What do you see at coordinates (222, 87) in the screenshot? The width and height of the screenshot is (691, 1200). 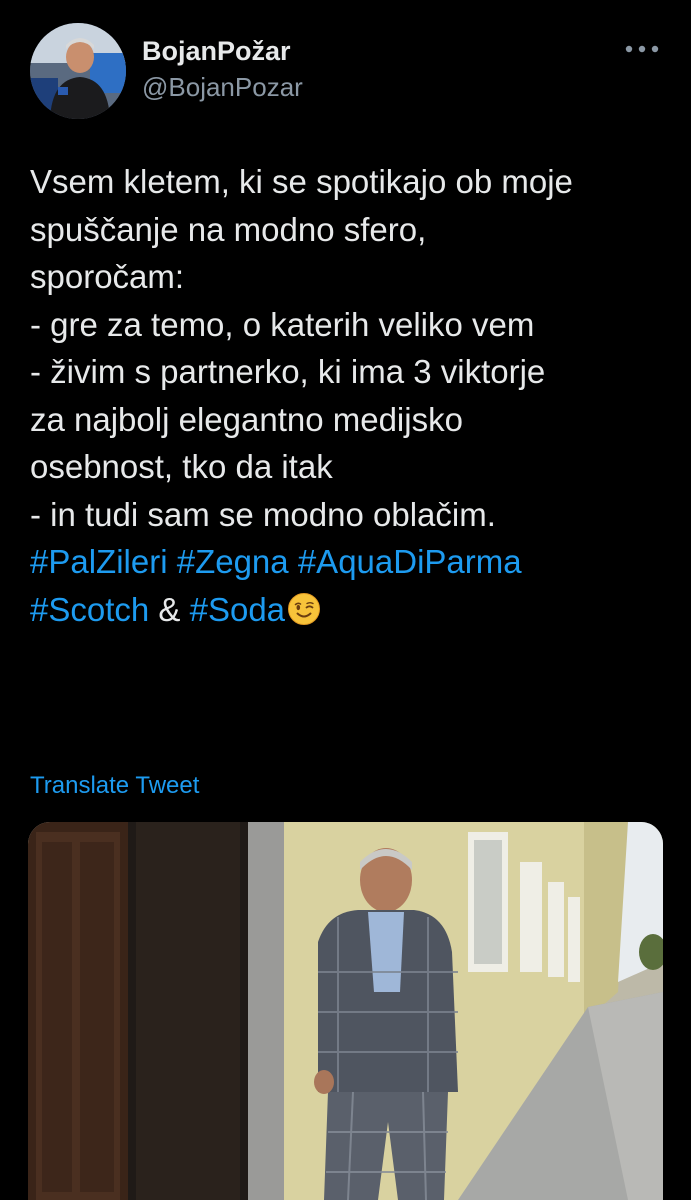 I see `author-handle: @BojanPozar` at bounding box center [222, 87].